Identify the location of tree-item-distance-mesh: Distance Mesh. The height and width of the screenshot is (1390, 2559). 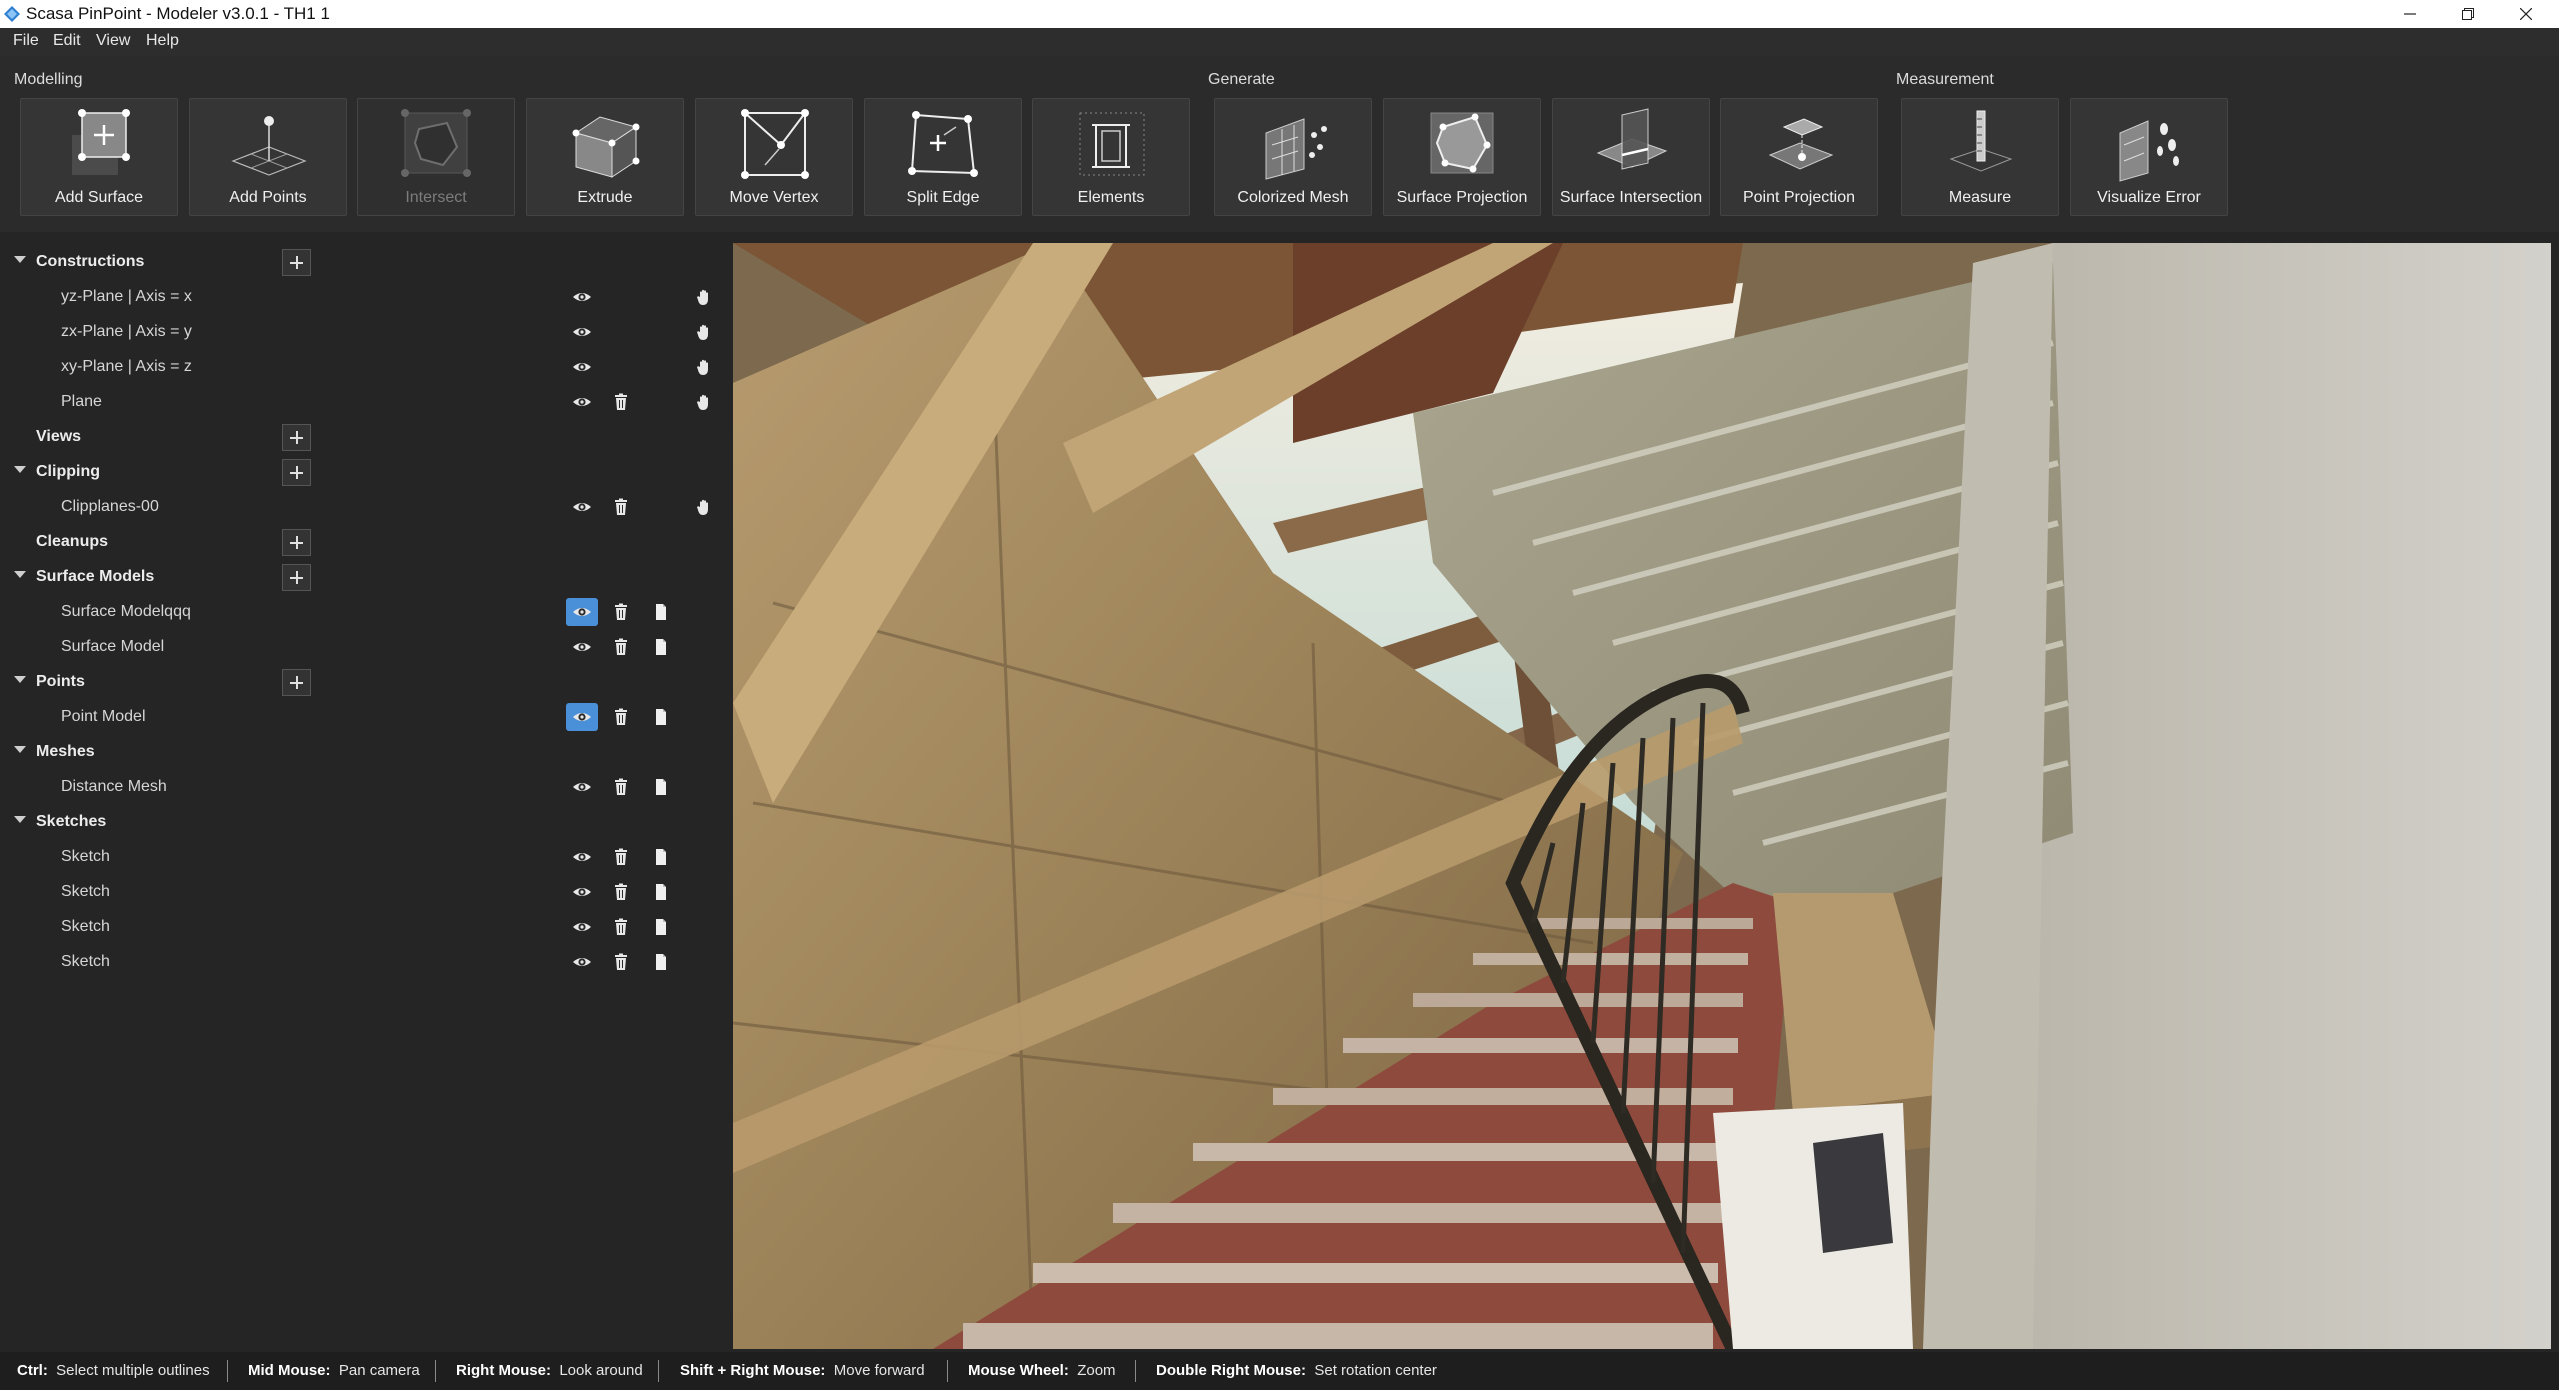
(366, 787).